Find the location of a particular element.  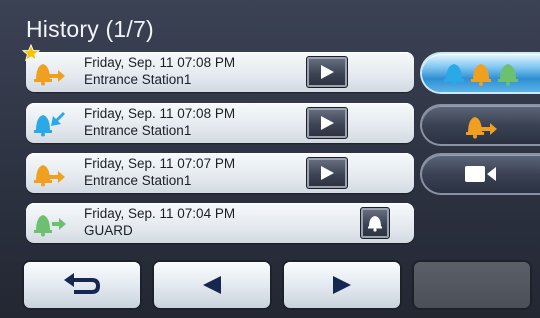

blank-button is located at coordinates (472, 285).